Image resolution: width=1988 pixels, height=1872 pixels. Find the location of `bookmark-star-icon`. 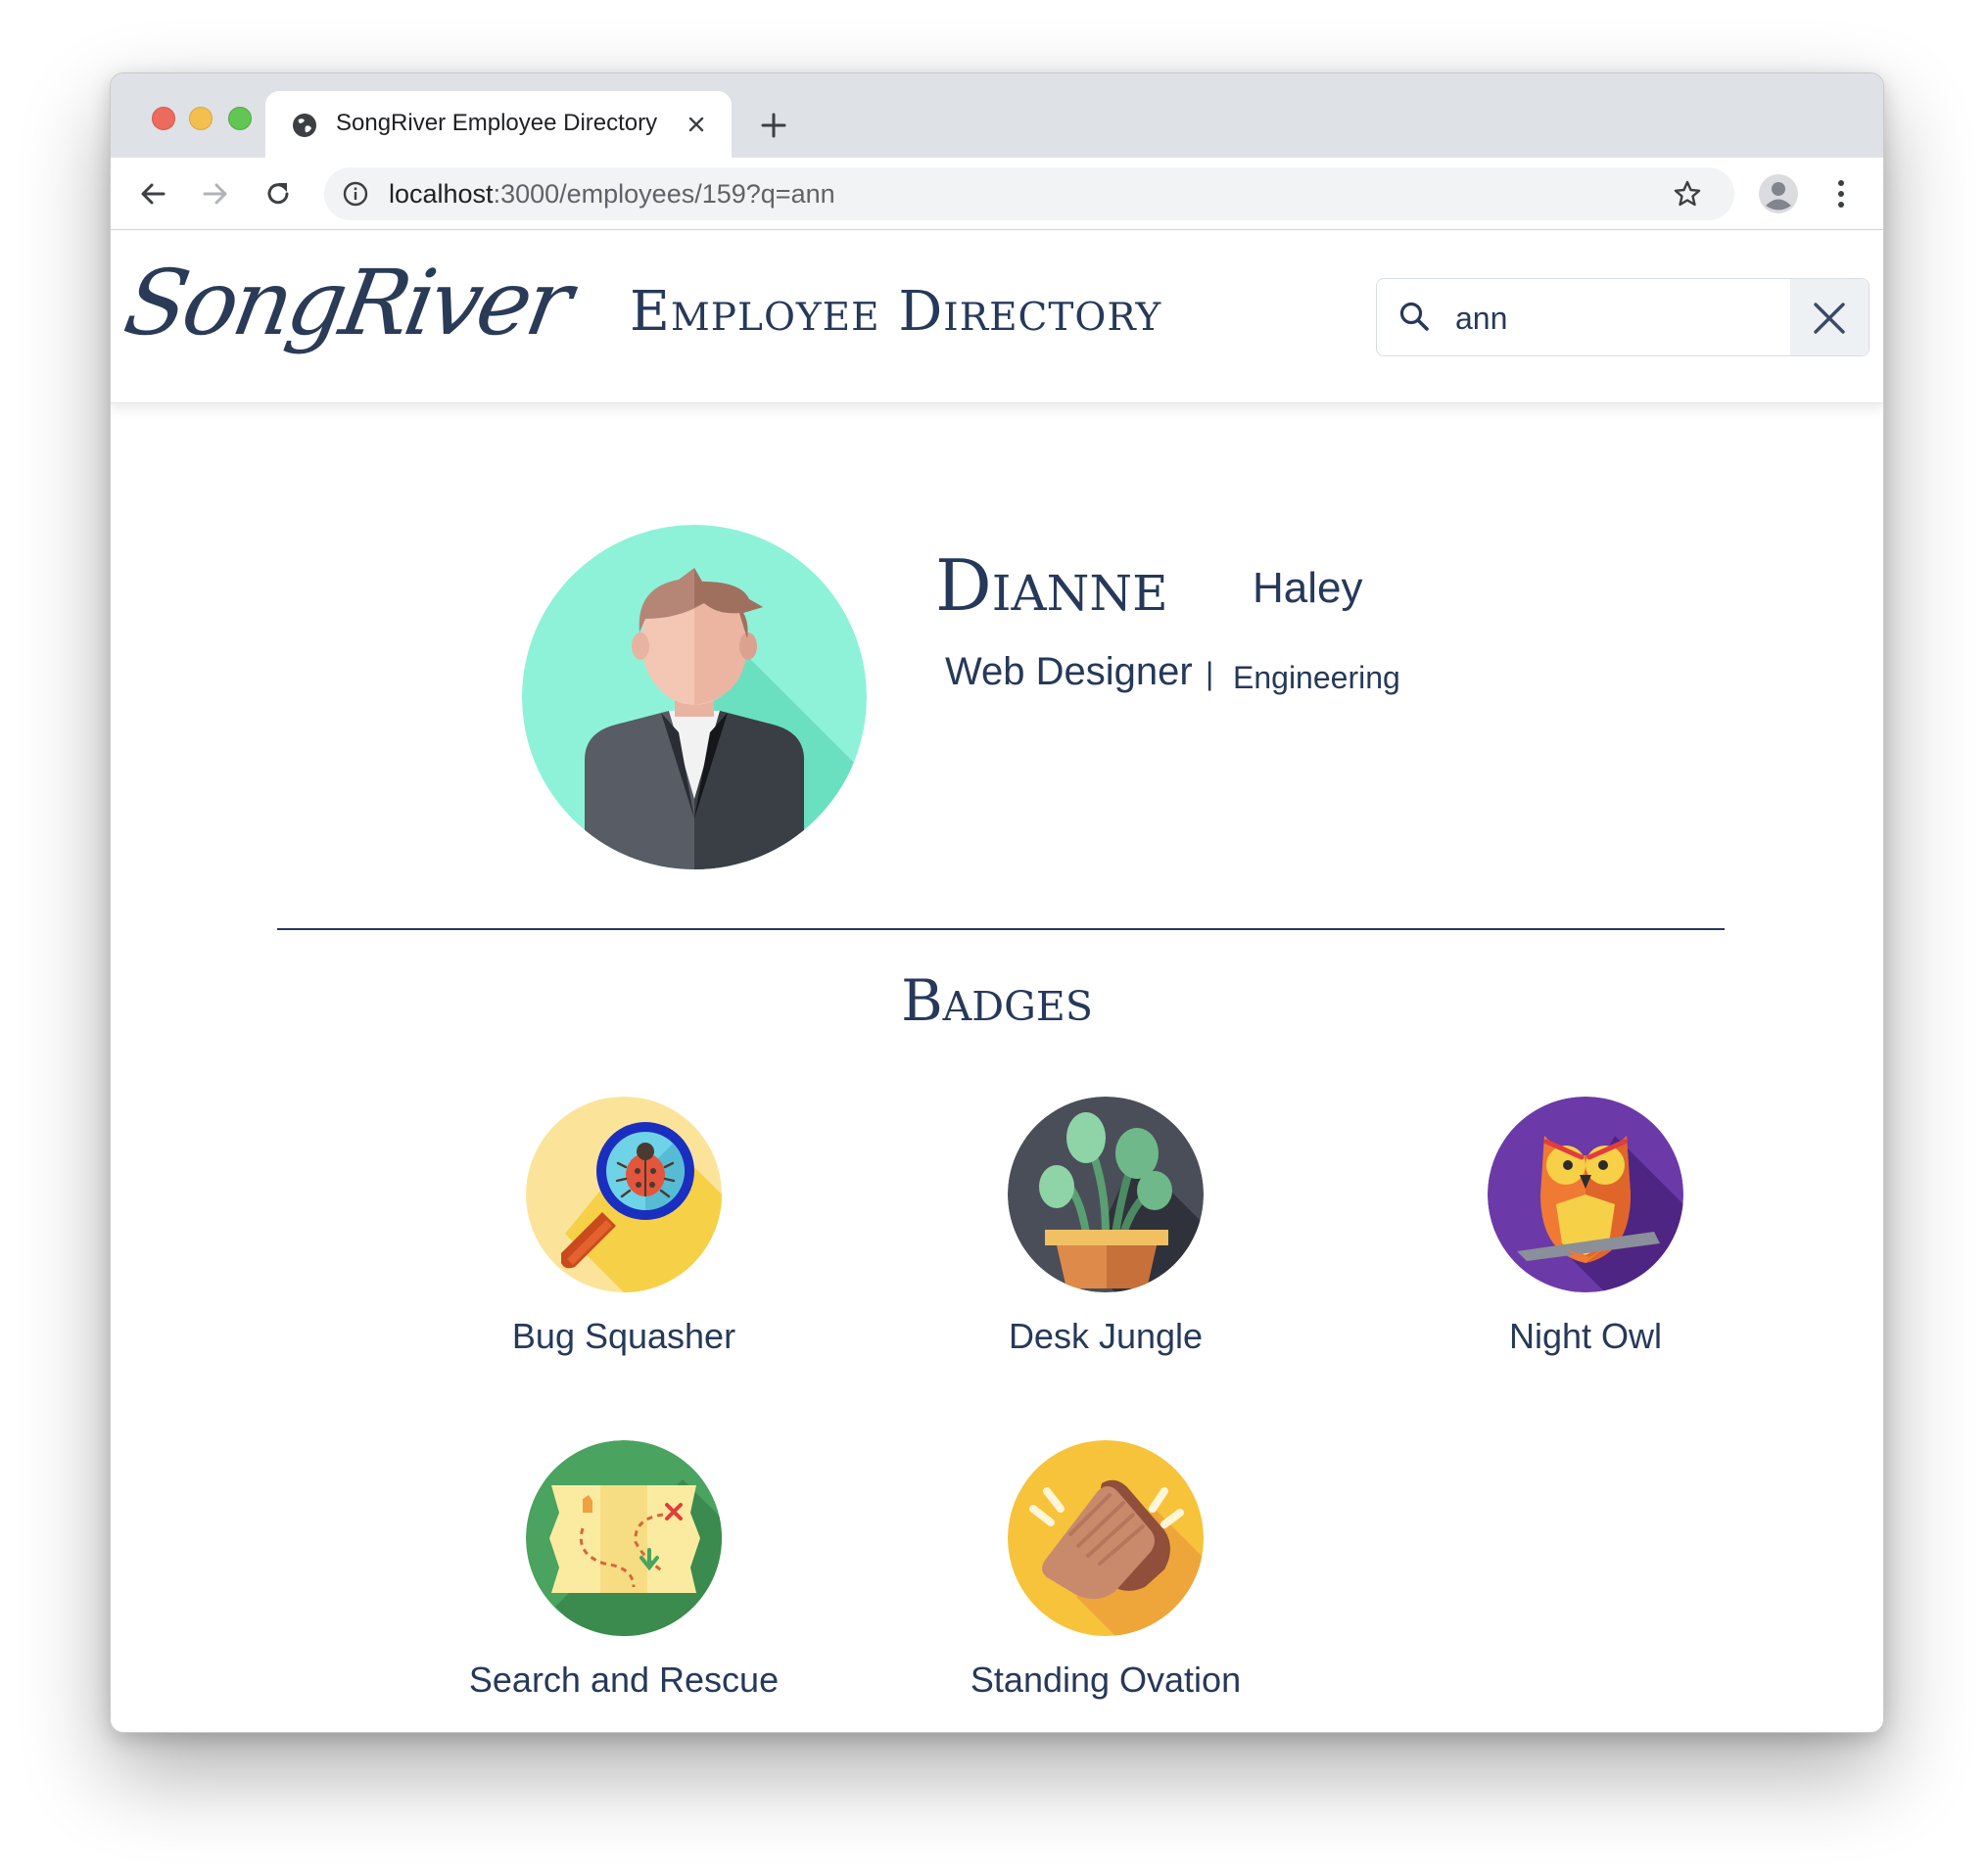

bookmark-star-icon is located at coordinates (1687, 194).